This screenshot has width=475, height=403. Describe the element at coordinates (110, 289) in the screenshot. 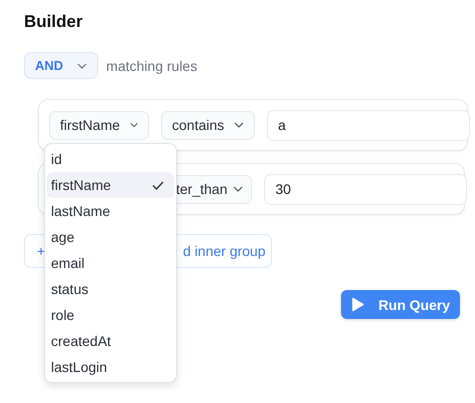

I see `menu-item: status` at that location.